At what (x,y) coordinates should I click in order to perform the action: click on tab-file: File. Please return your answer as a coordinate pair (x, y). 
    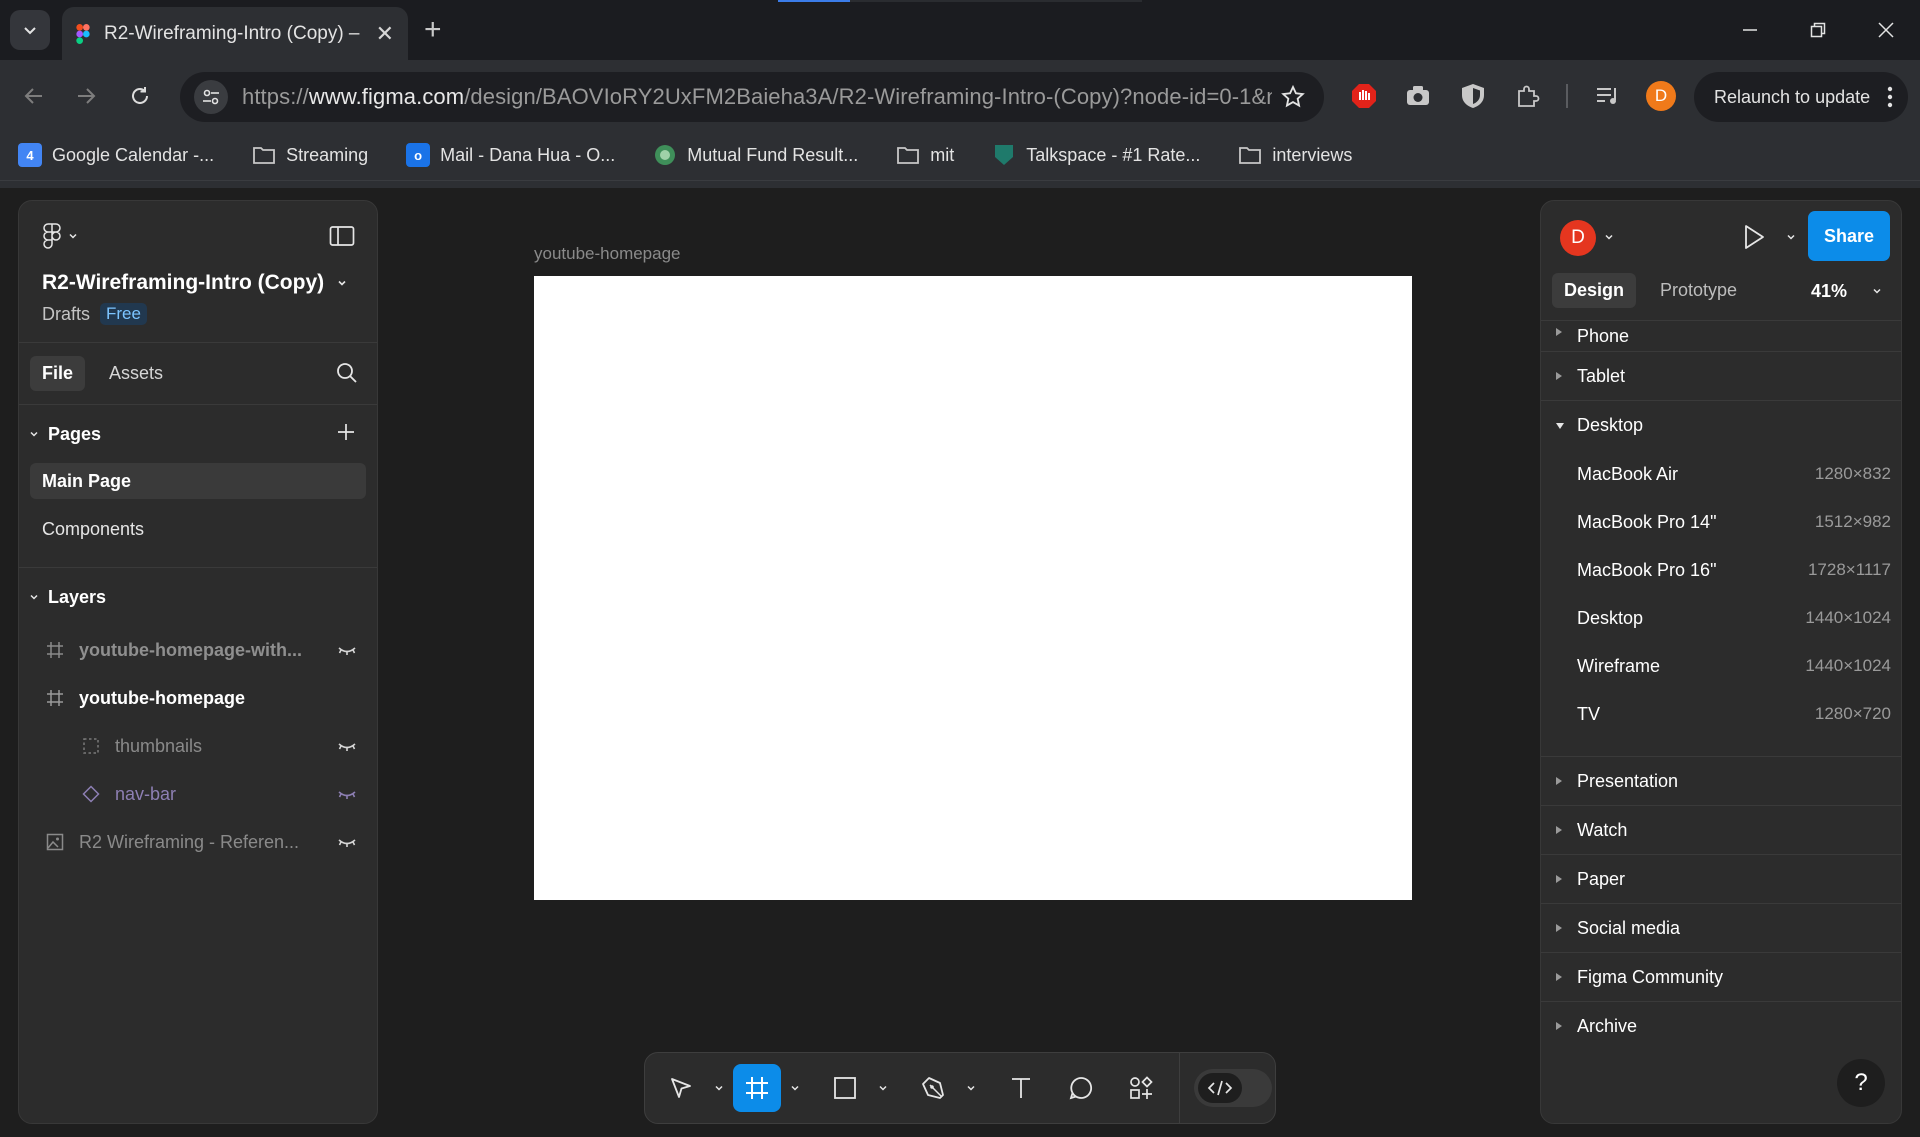
    Looking at the image, I should click on (58, 373).